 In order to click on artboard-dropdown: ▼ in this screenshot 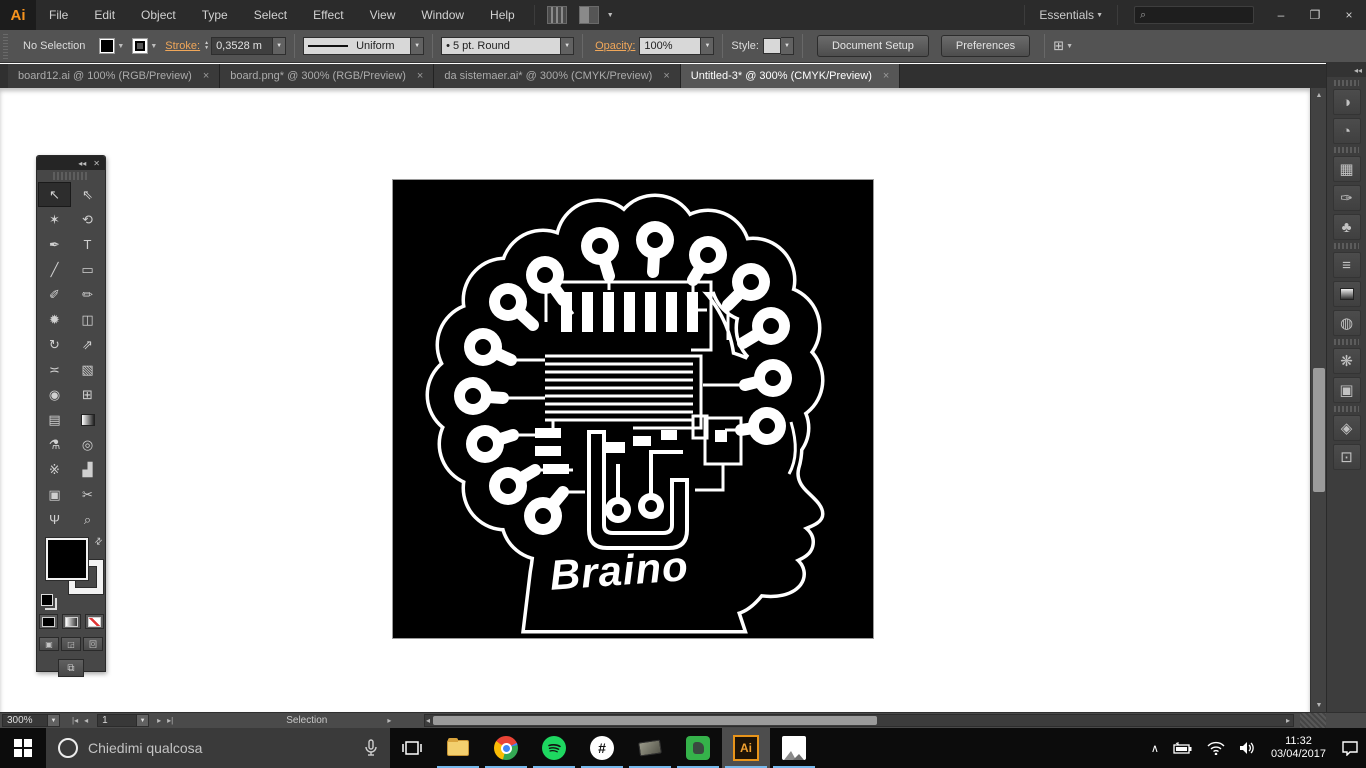, I will do `click(143, 720)`.